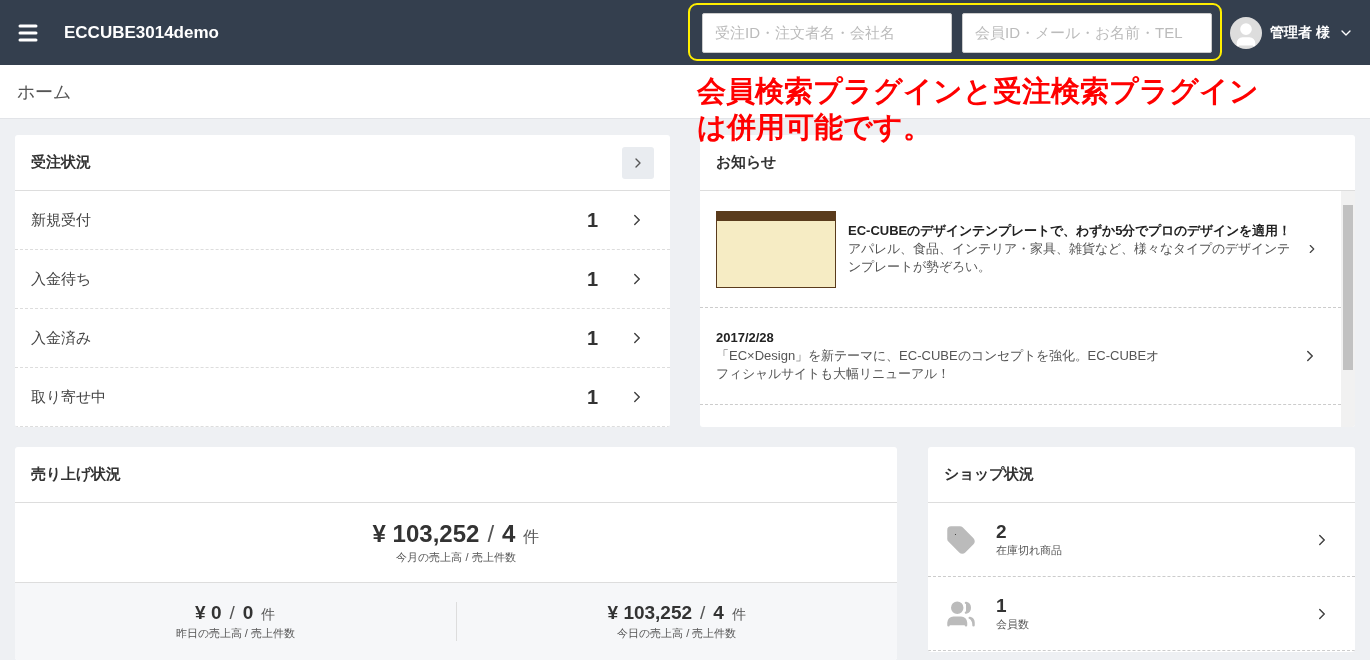 This screenshot has height=660, width=1370. What do you see at coordinates (61, 220) in the screenshot?
I see `status-label: 新規受付` at bounding box center [61, 220].